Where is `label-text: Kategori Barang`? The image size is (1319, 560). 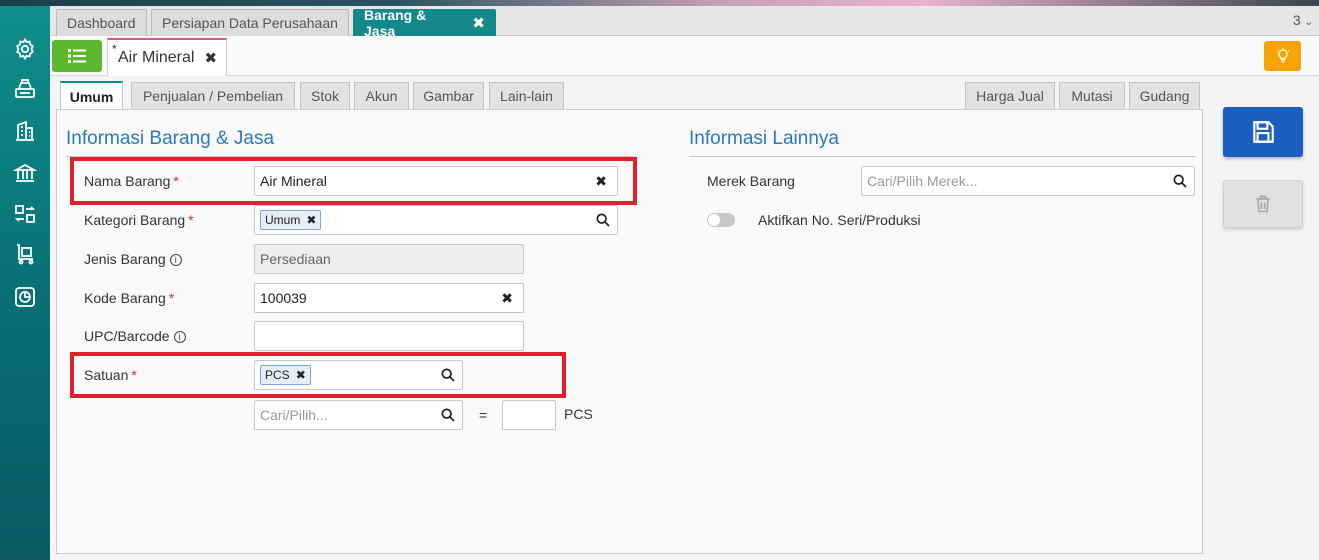
label-text: Kategori Barang is located at coordinates (135, 220).